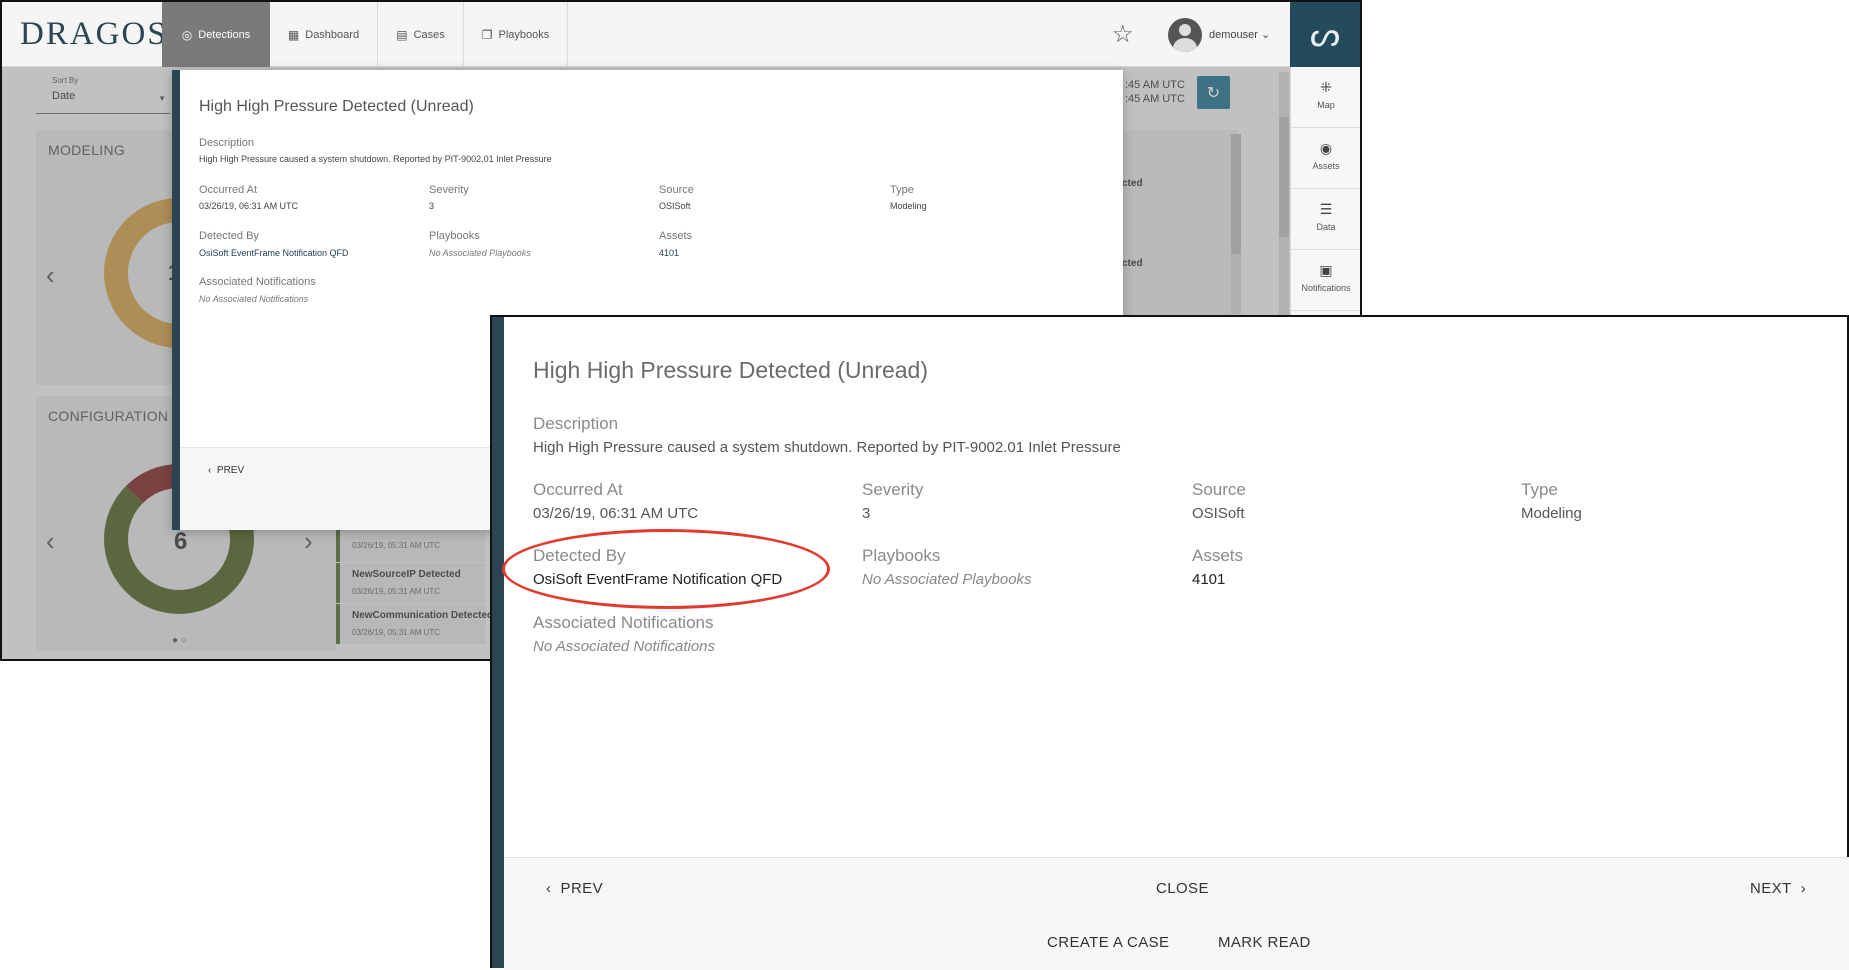  Describe the element at coordinates (94, 34) in the screenshot. I see `dragos-logo: DRAGOS` at that location.